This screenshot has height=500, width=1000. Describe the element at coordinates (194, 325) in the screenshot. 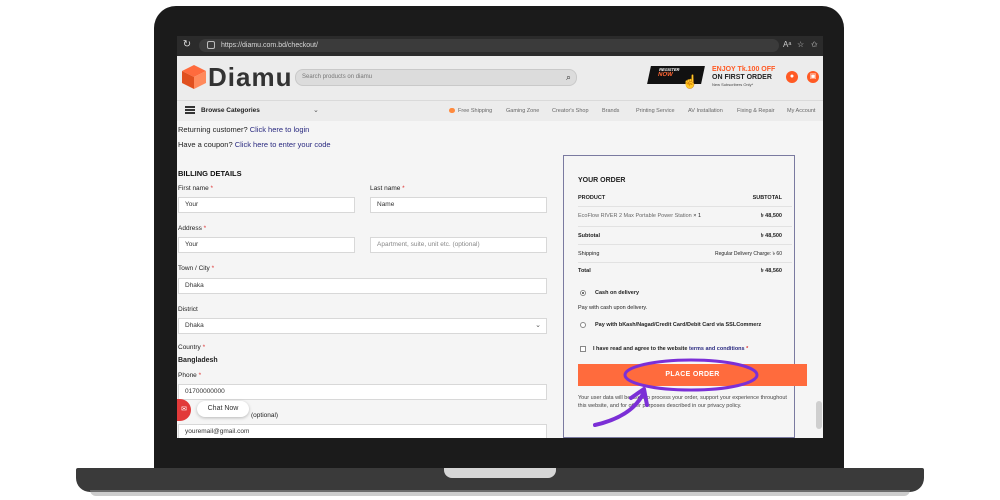

I see `district-selected-value: Dhaka` at that location.